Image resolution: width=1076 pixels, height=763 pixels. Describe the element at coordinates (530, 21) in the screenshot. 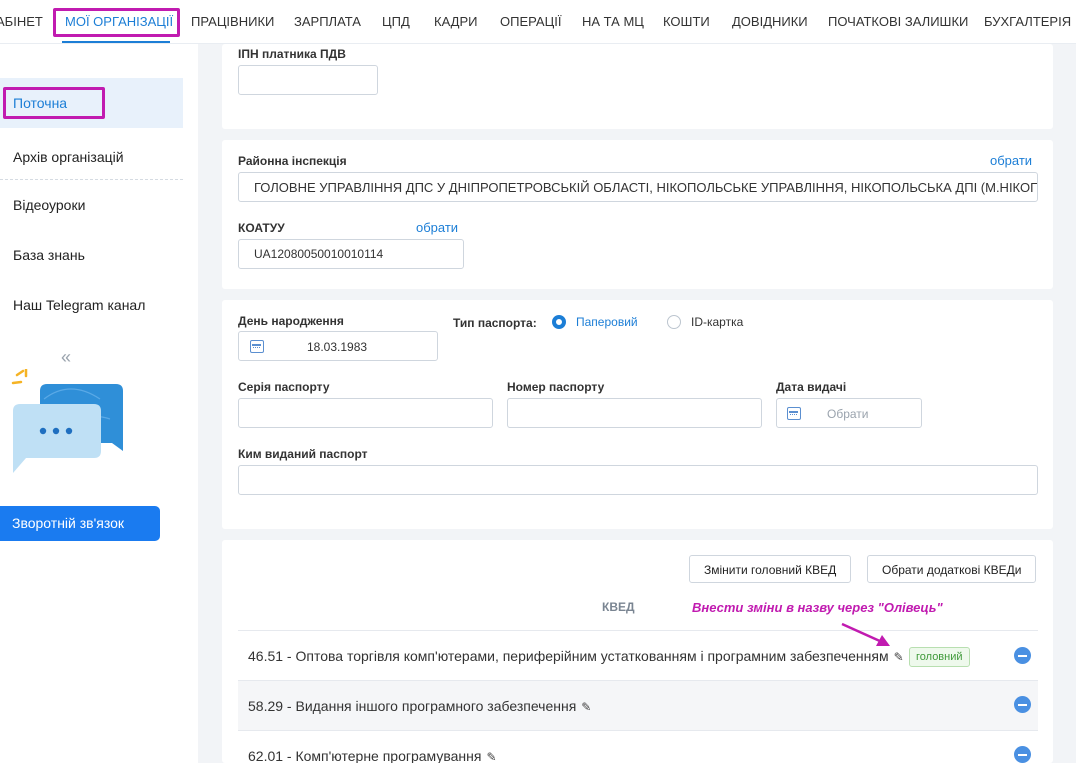

I see `nav-item-operations: ОПЕРАЦІЇ` at that location.